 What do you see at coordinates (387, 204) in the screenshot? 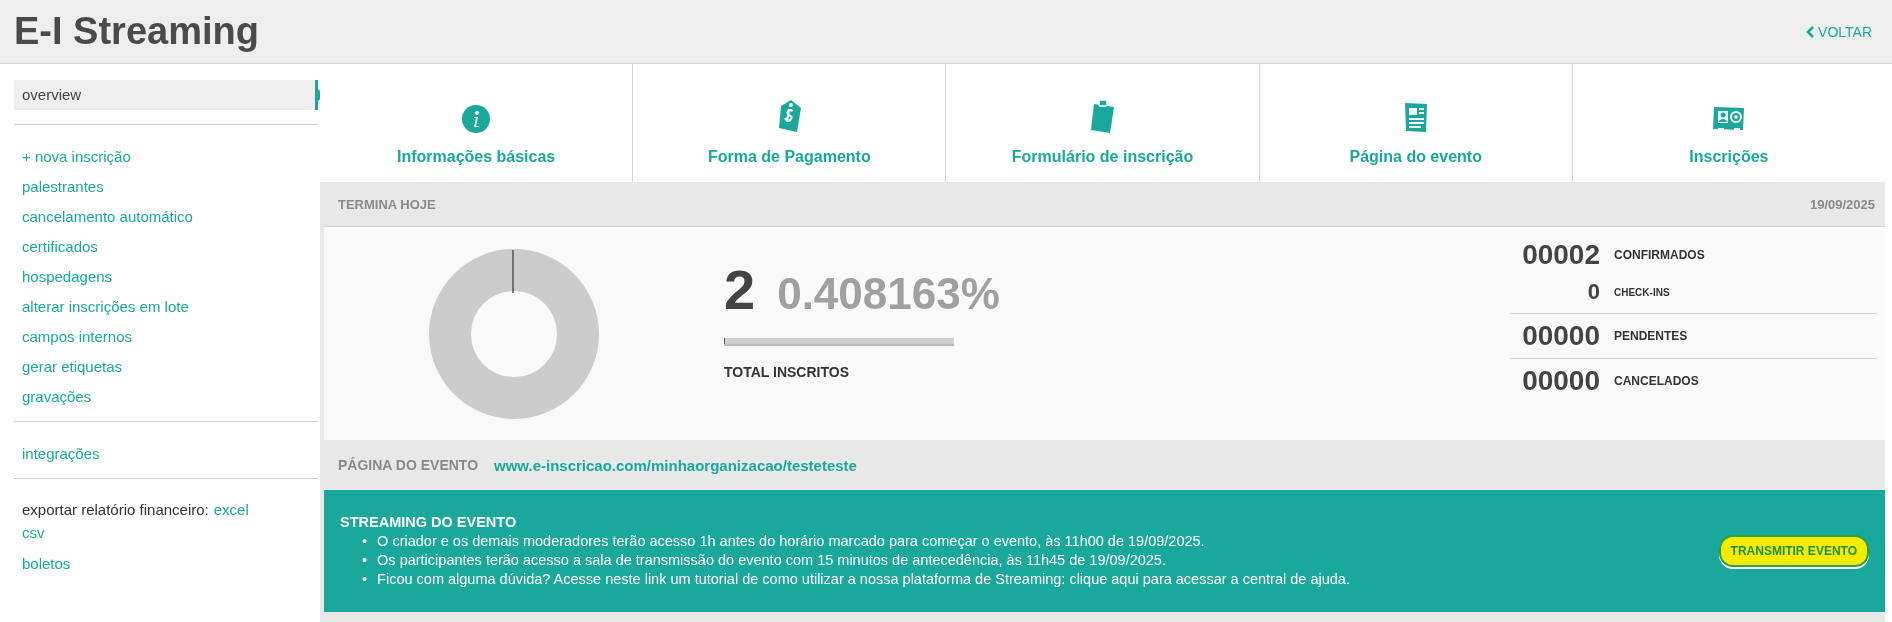
I see `status-label: TERMINA HOJE` at bounding box center [387, 204].